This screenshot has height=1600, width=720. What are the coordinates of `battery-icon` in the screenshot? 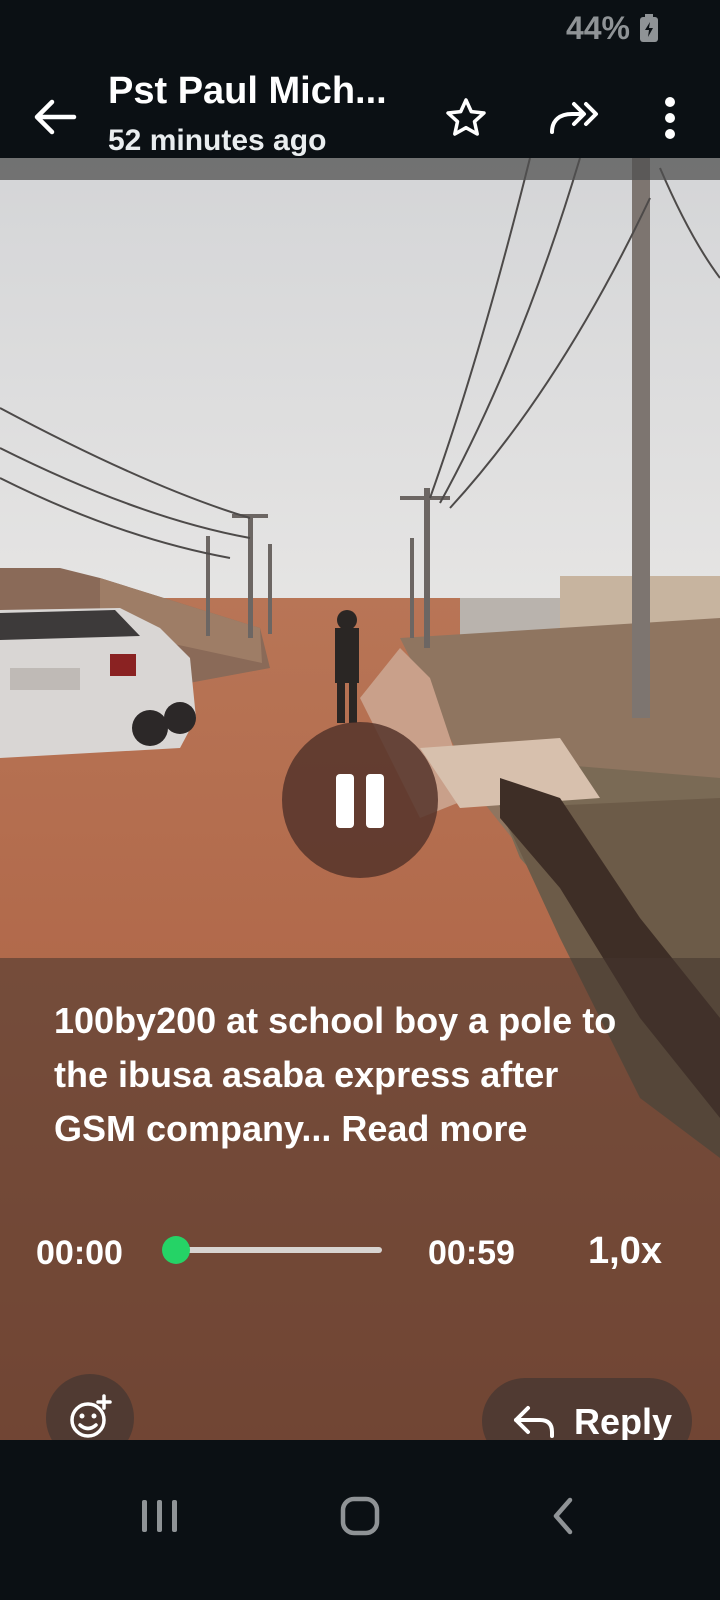 It's located at (649, 28).